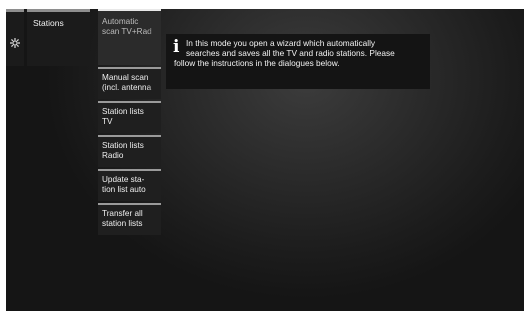  I want to click on menu-item-automatic-scan: Automatic scan TV+Rad, so click(129, 37).